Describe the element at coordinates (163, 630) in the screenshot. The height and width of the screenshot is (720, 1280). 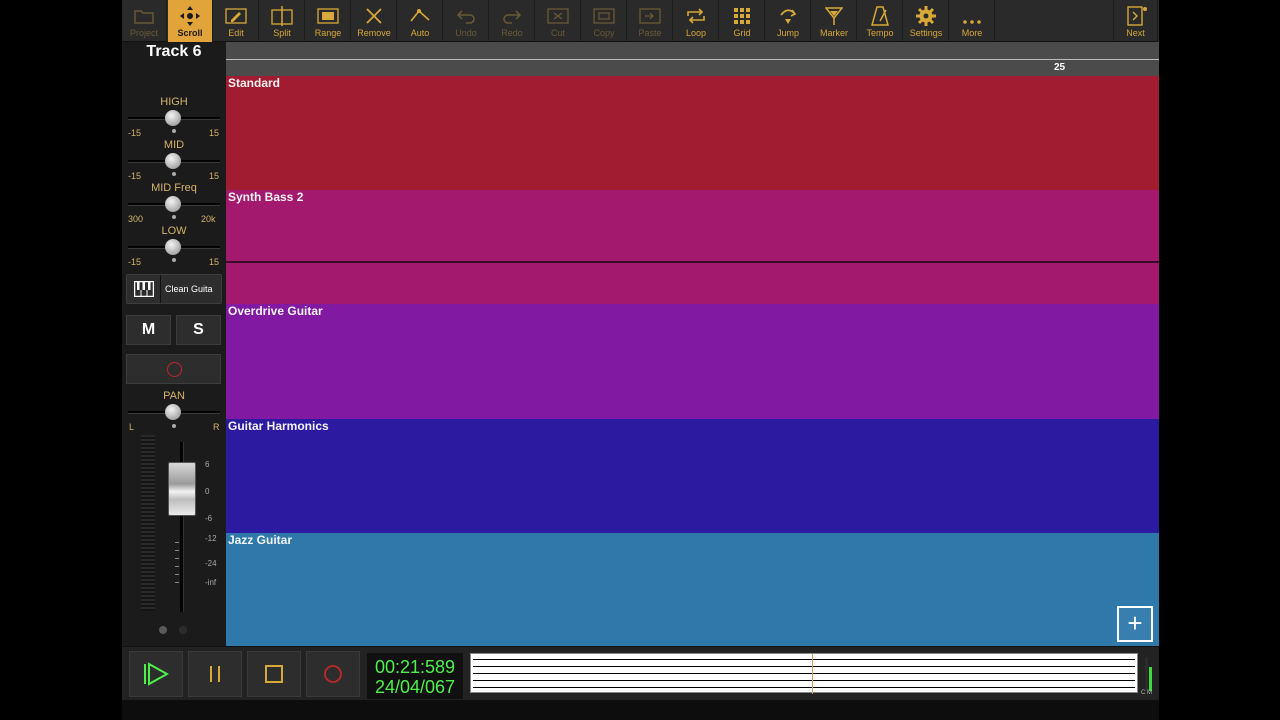
I see `page-indicator-dot-active` at that location.